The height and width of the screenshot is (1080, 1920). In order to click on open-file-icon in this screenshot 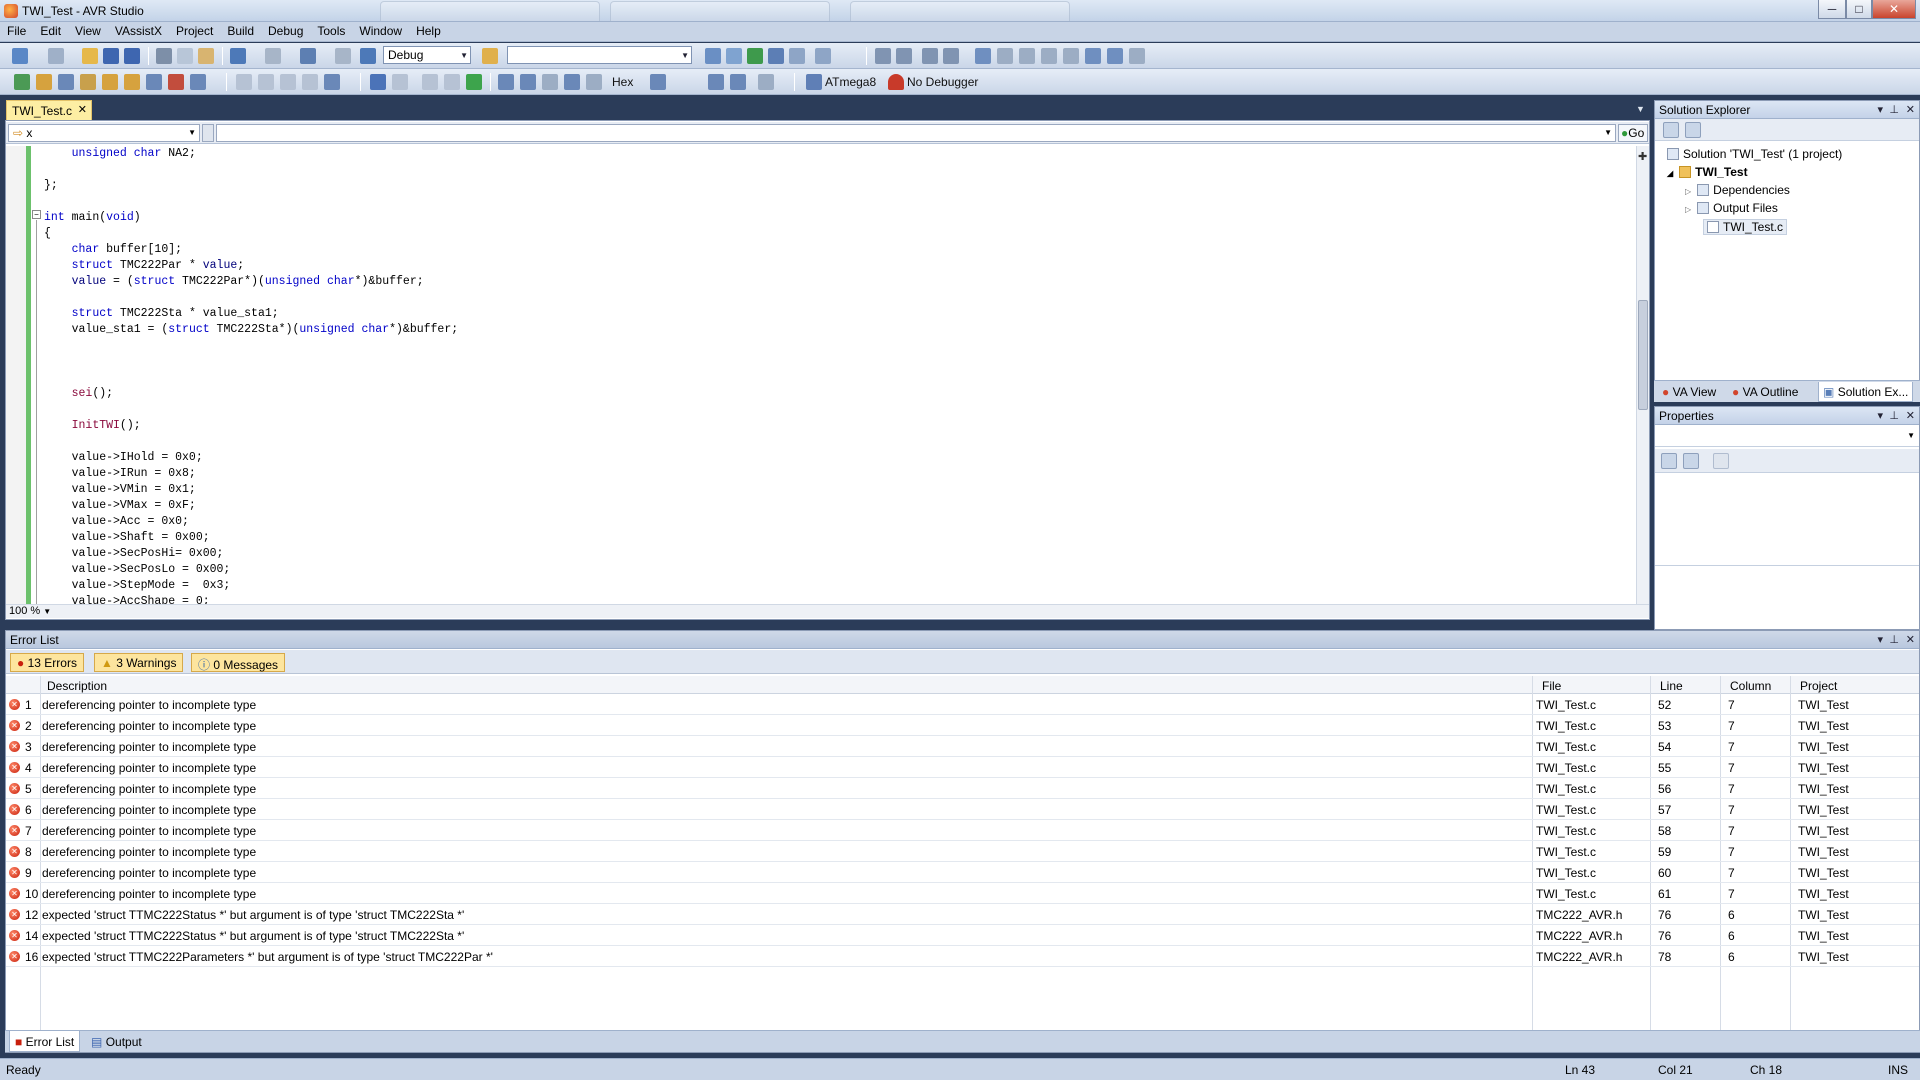, I will do `click(44, 82)`.